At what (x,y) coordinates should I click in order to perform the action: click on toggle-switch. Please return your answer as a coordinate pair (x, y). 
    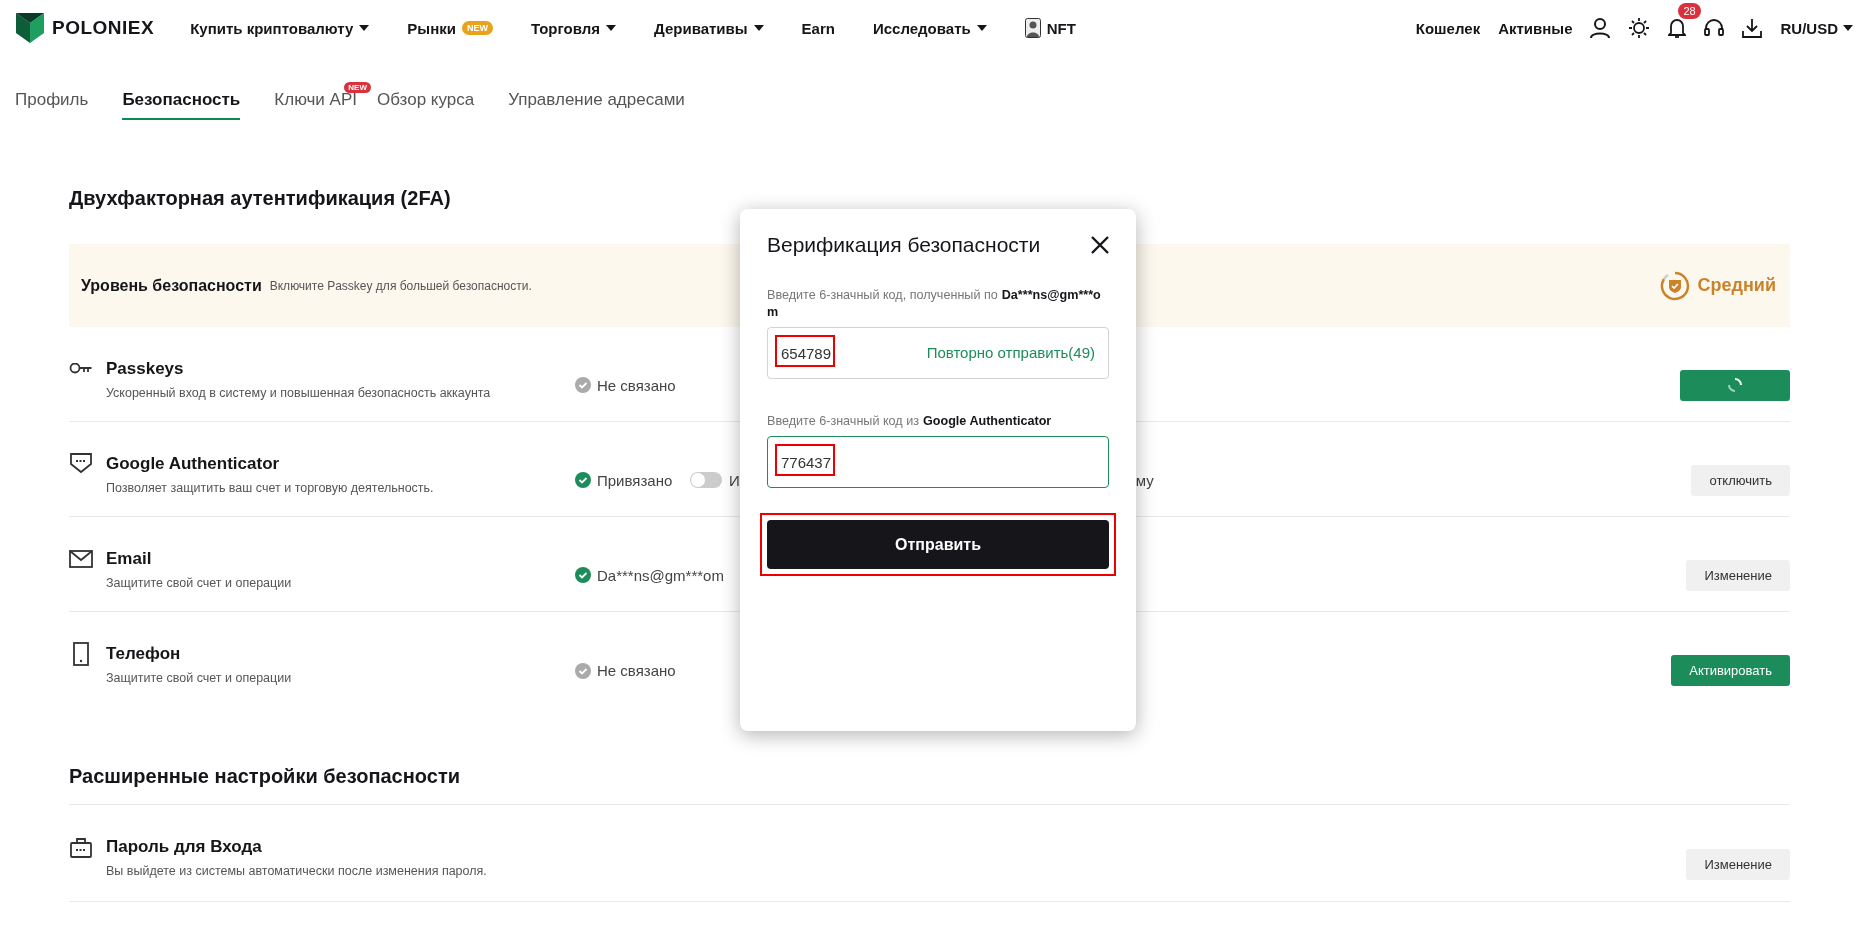
    Looking at the image, I should click on (706, 480).